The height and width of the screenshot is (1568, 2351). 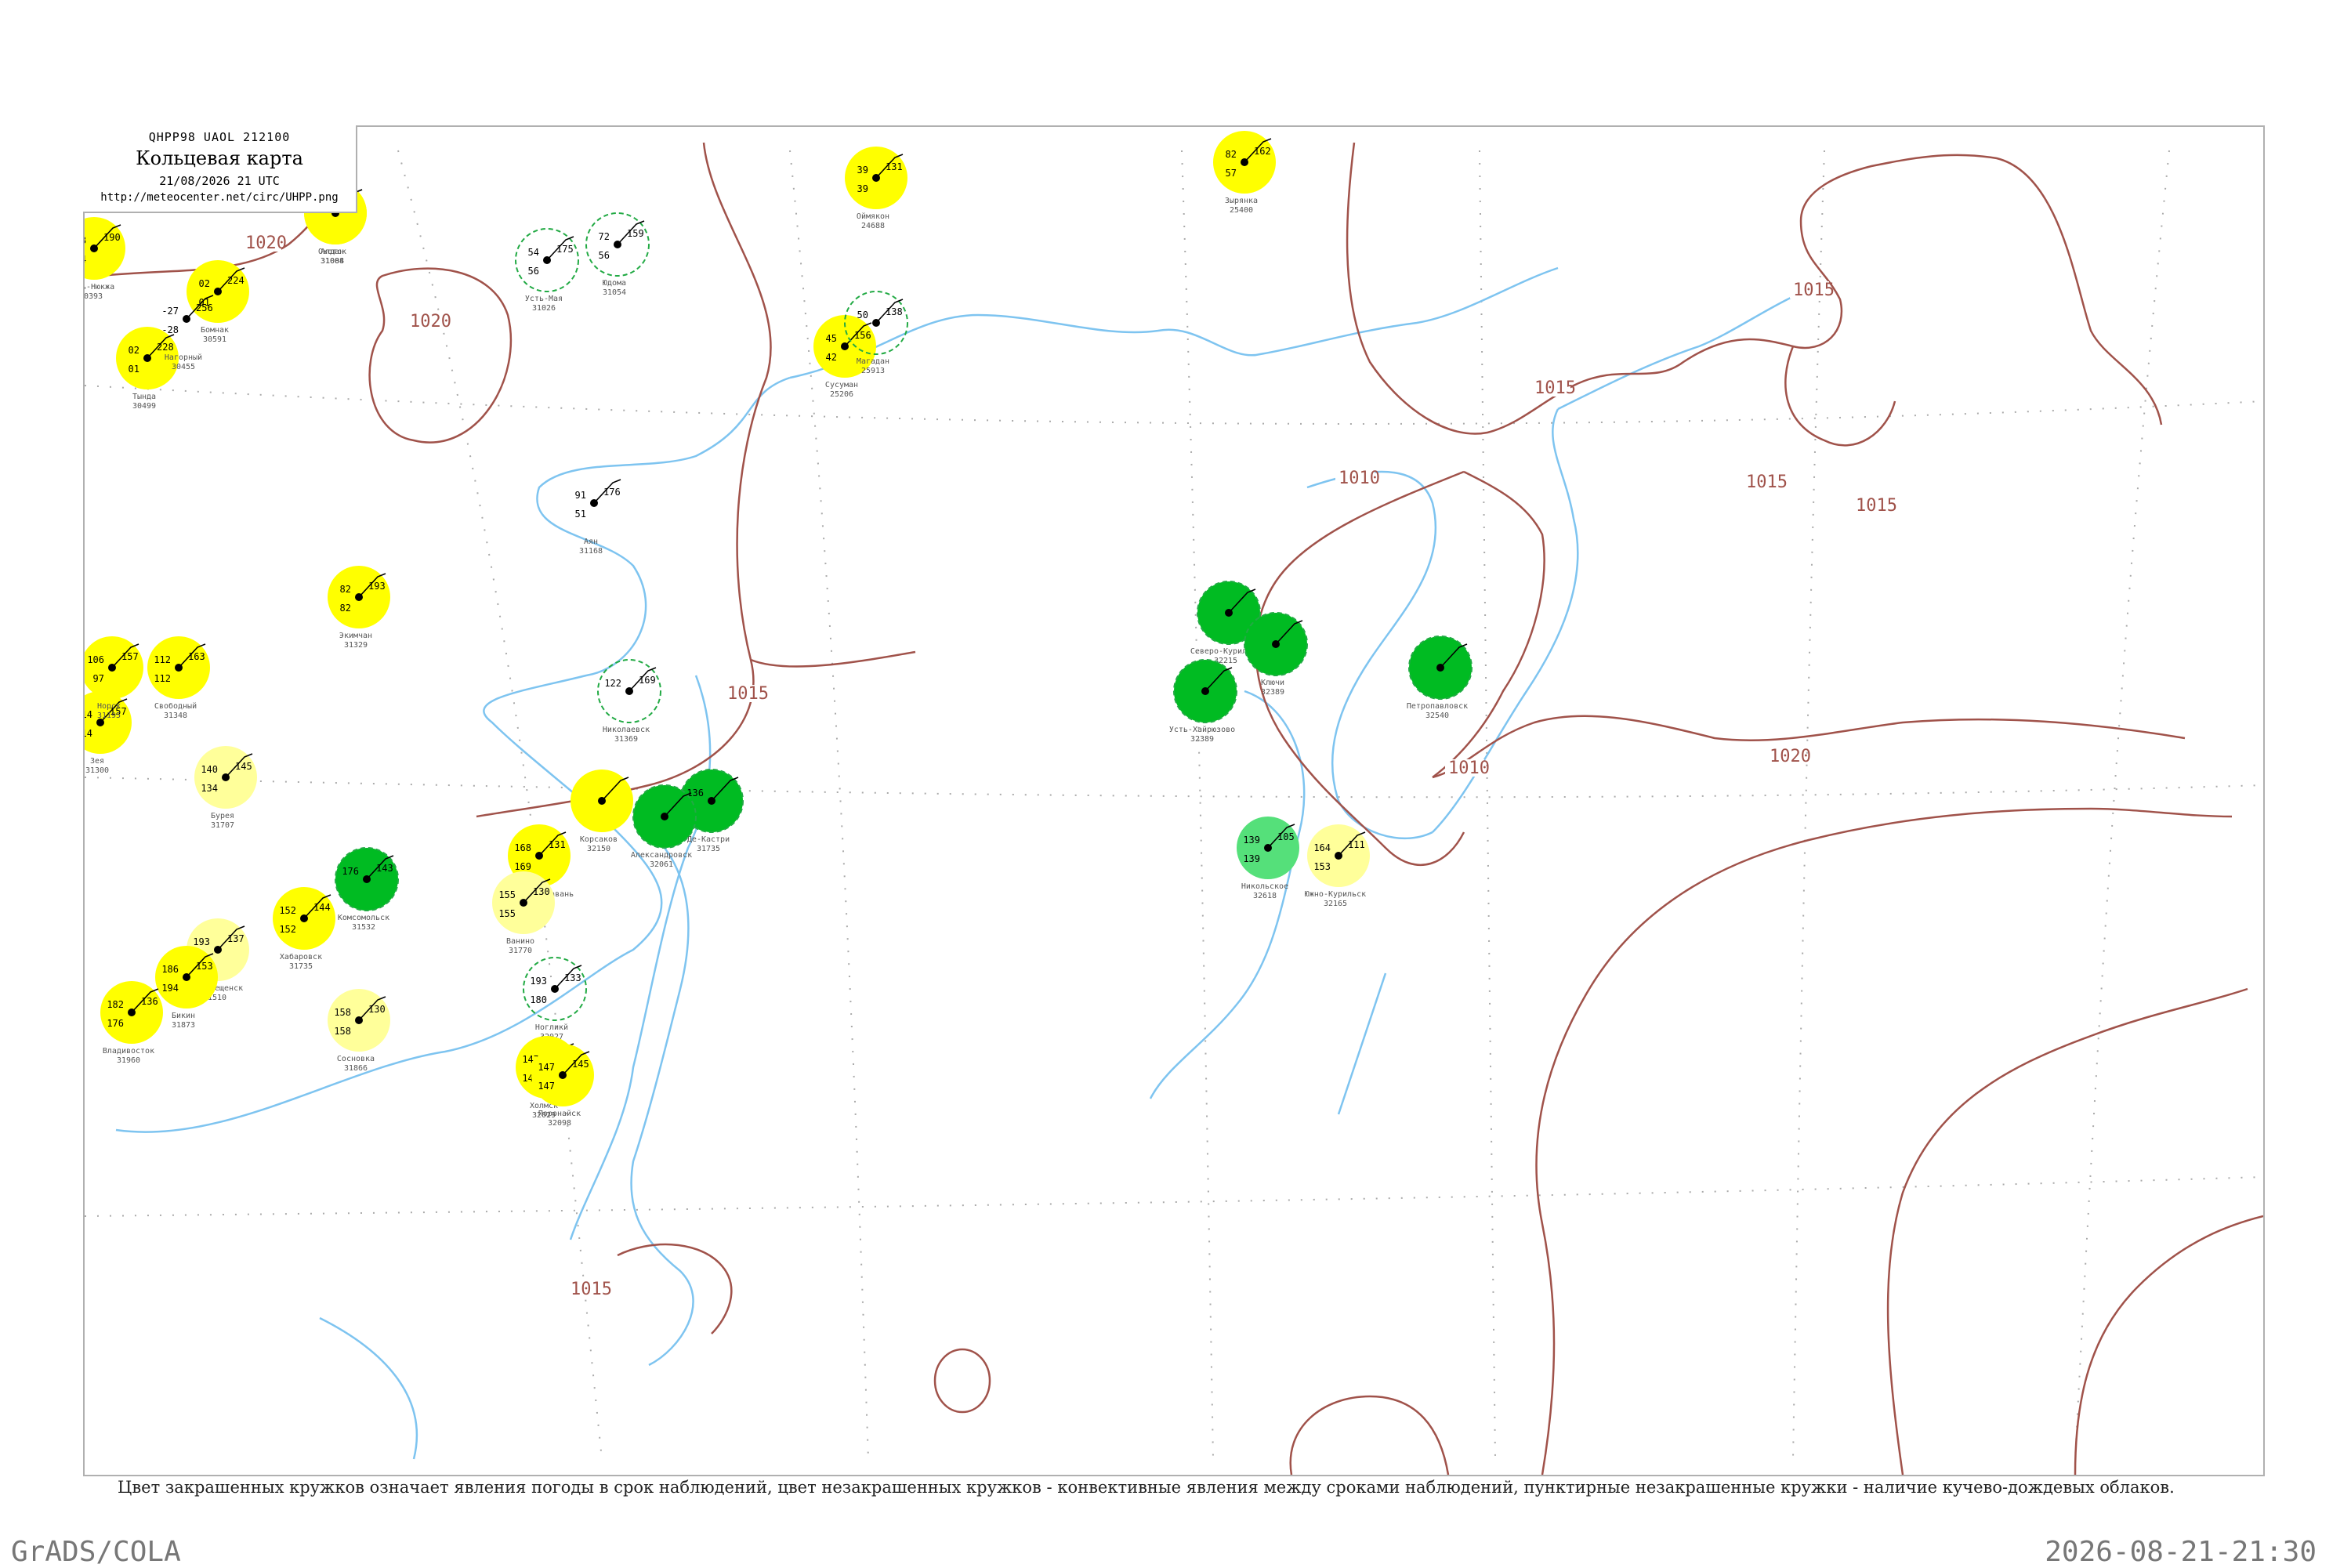 I want to click on dewpoint-value: 134, so click(x=209, y=789).